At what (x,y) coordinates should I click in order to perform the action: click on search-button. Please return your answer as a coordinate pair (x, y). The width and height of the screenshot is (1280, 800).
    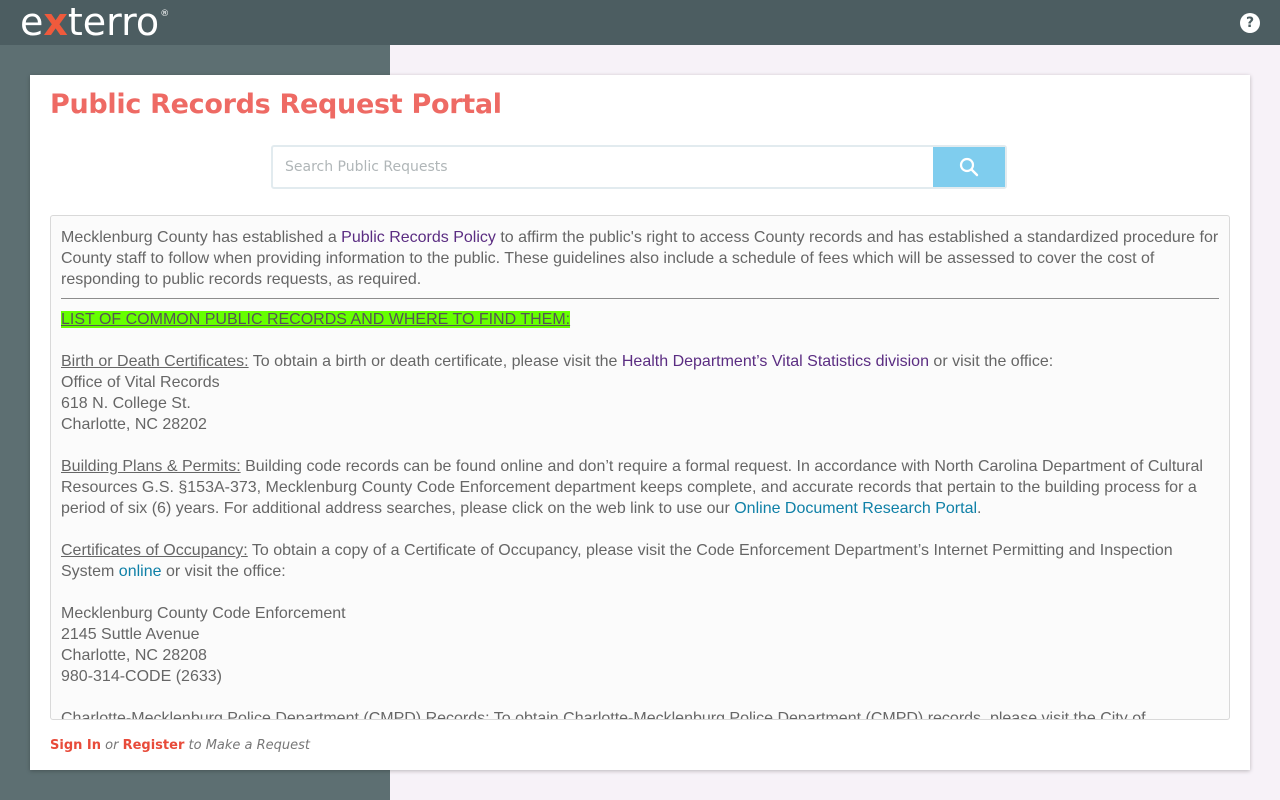
    Looking at the image, I should click on (969, 167).